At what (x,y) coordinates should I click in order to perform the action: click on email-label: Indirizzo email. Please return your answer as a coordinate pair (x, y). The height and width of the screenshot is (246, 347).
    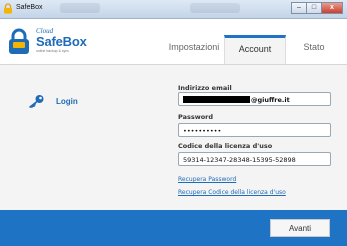
    Looking at the image, I should click on (205, 88).